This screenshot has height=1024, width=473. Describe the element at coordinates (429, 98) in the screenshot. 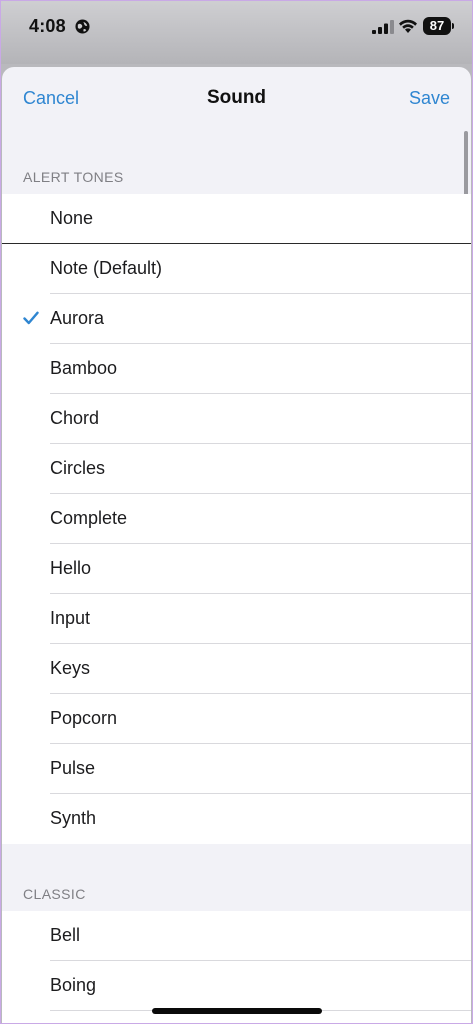

I see `save-button: Save` at that location.